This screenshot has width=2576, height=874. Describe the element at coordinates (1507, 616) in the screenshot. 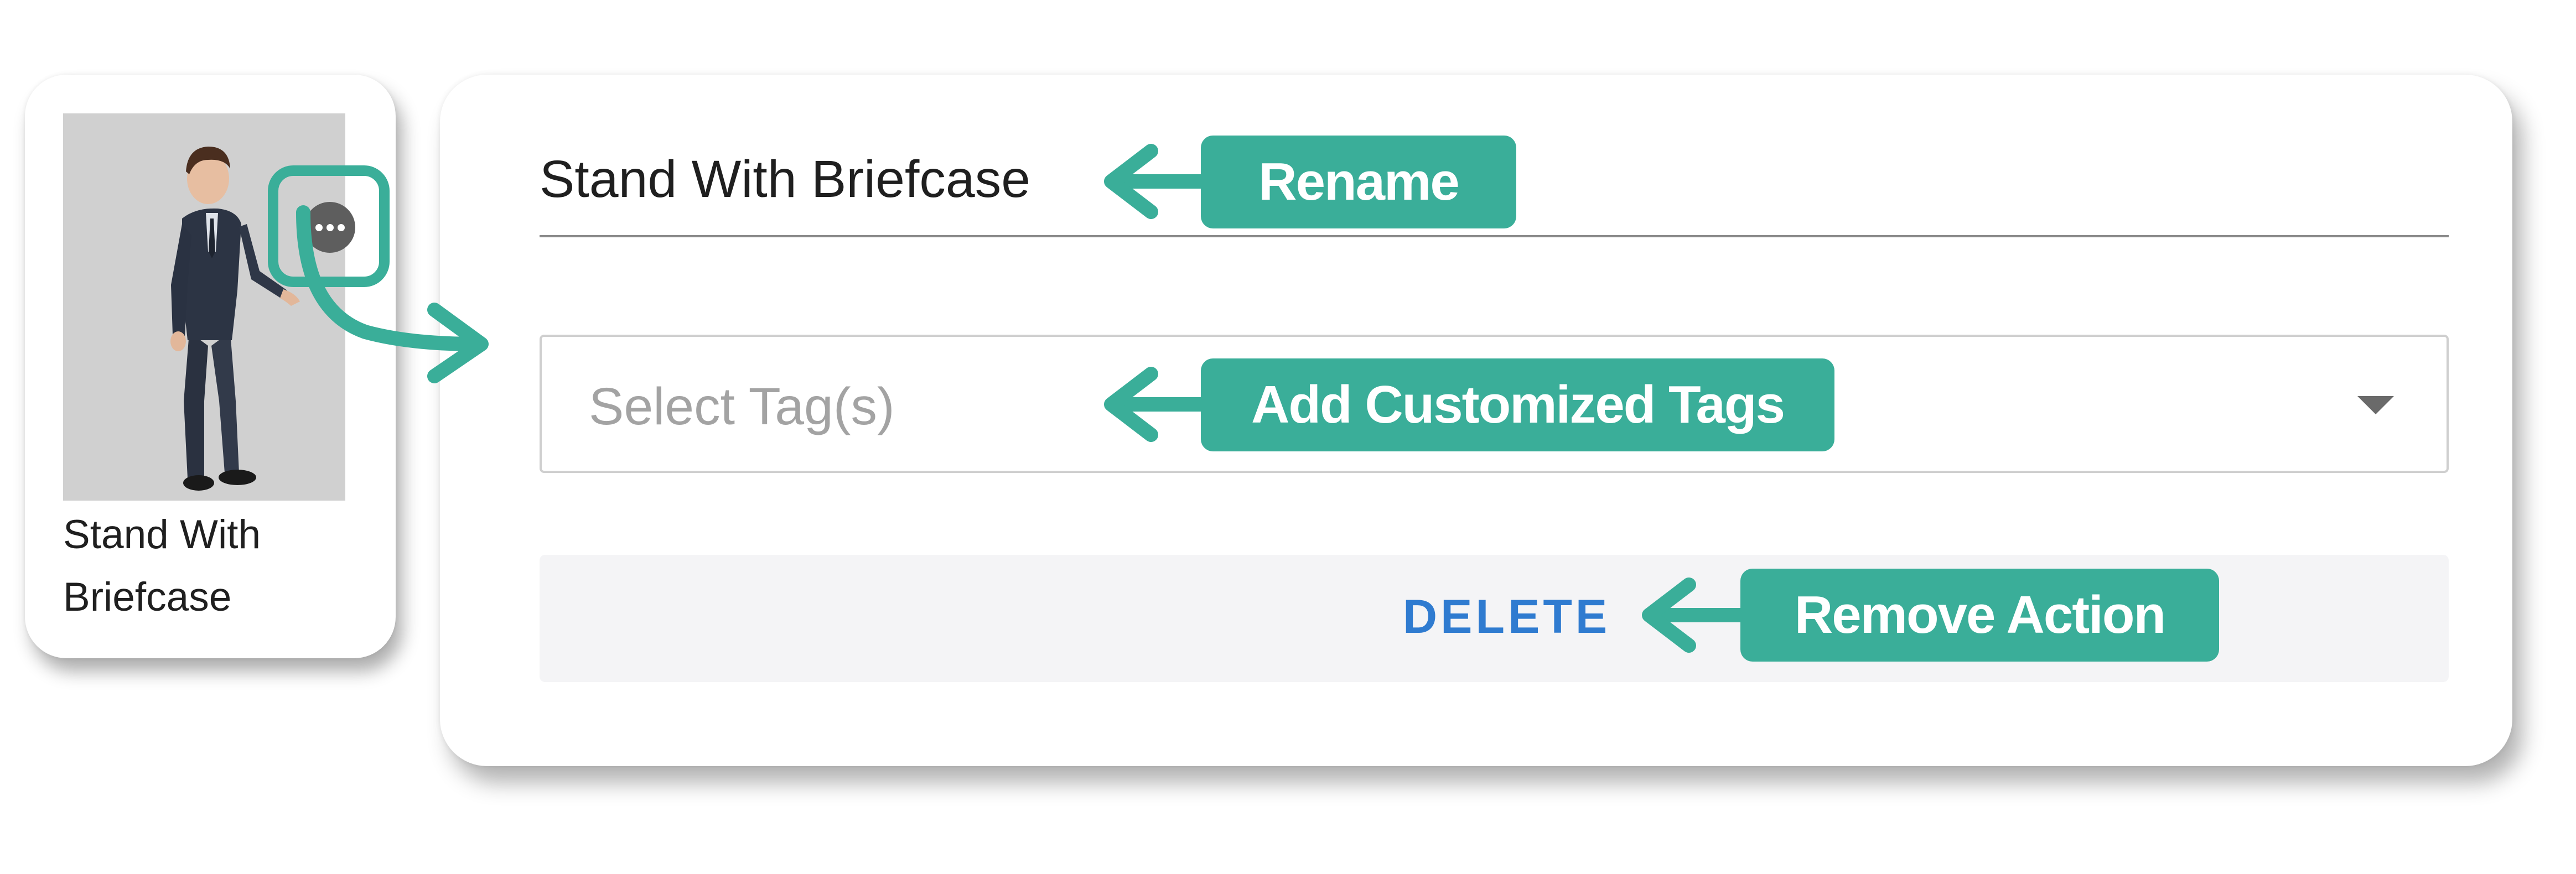

I see `delete-label: DELETE` at that location.